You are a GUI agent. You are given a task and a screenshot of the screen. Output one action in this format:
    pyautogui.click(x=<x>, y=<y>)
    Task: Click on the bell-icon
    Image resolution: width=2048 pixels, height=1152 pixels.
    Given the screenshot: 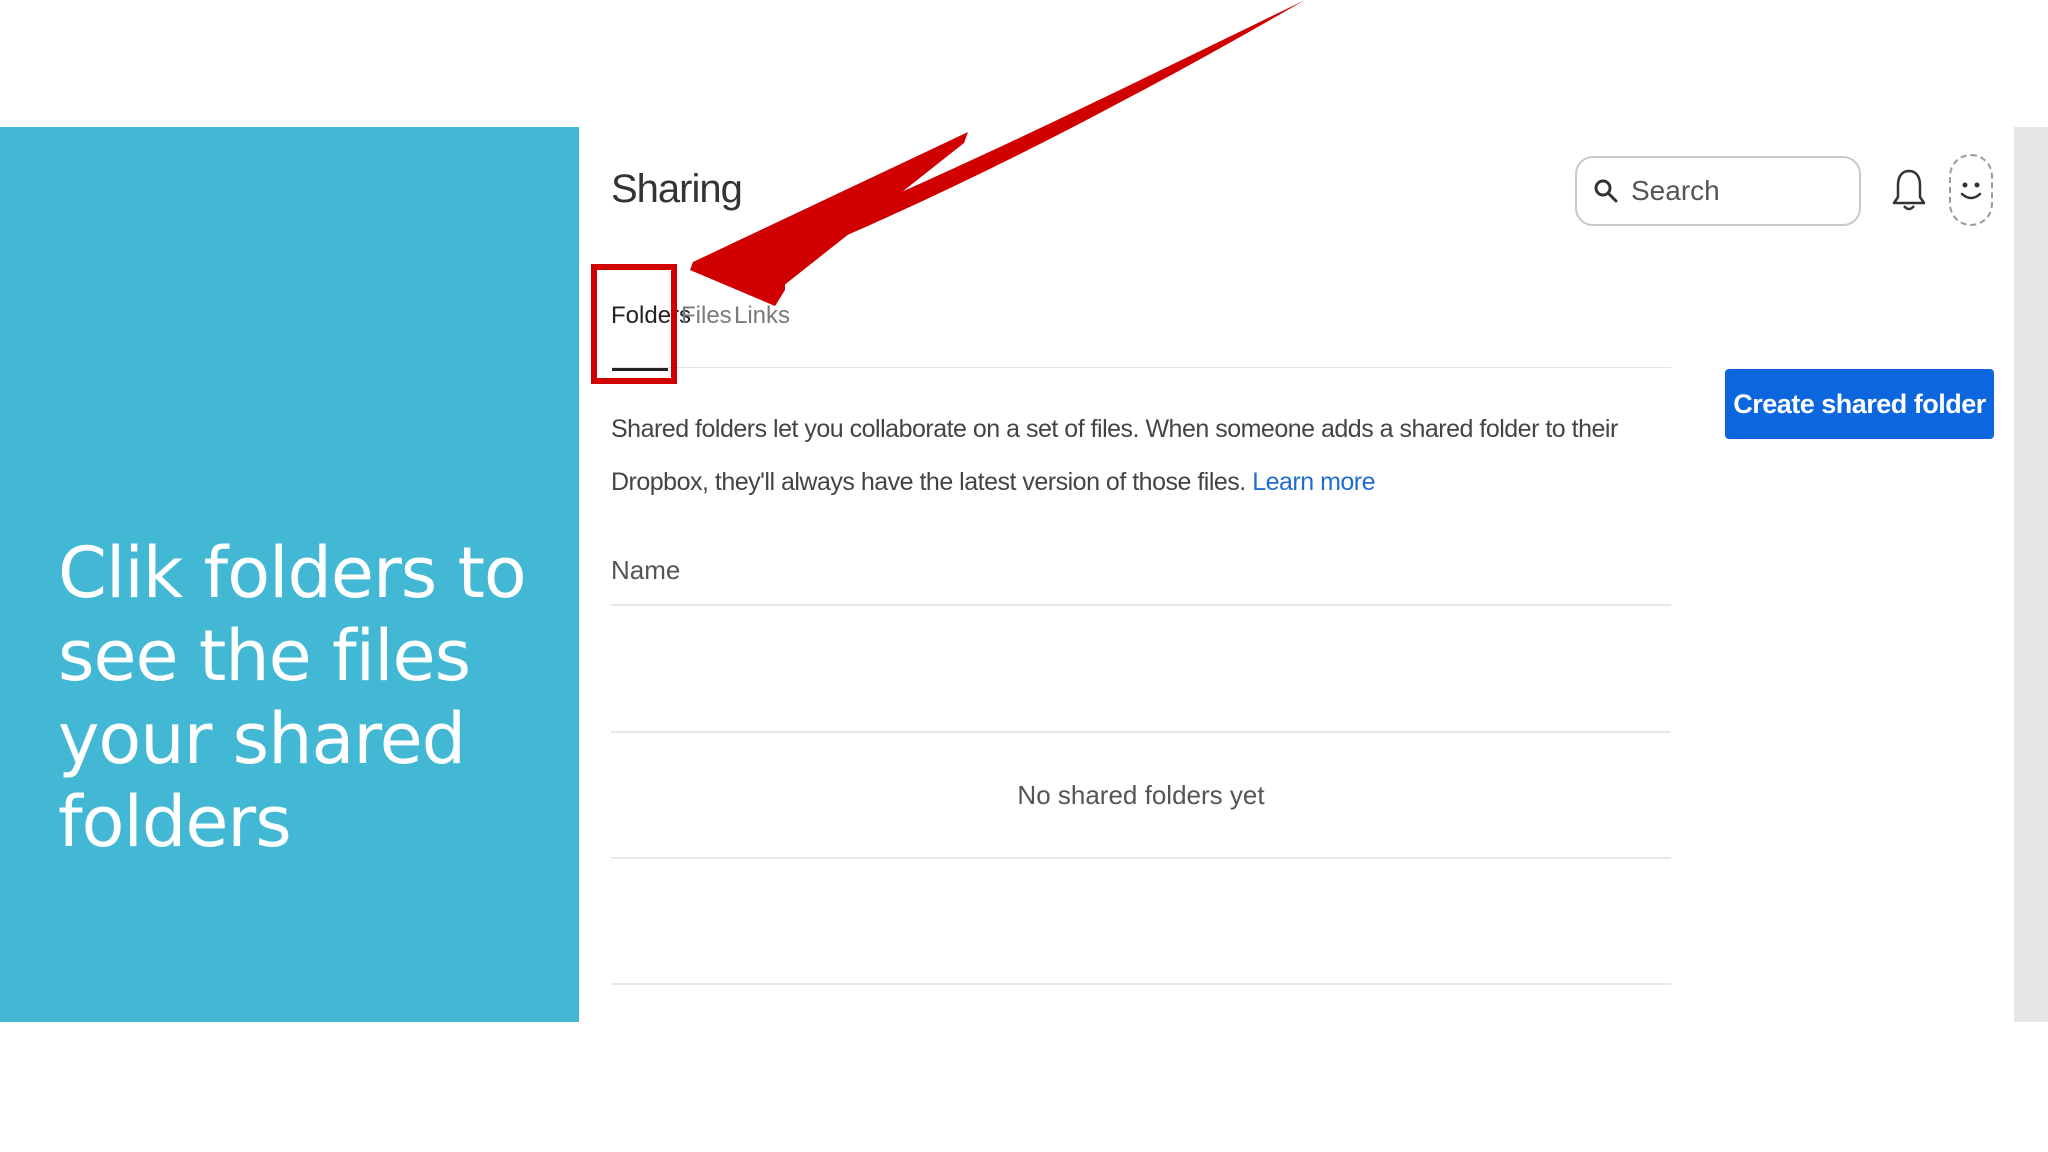 What is the action you would take?
    pyautogui.click(x=1909, y=190)
    